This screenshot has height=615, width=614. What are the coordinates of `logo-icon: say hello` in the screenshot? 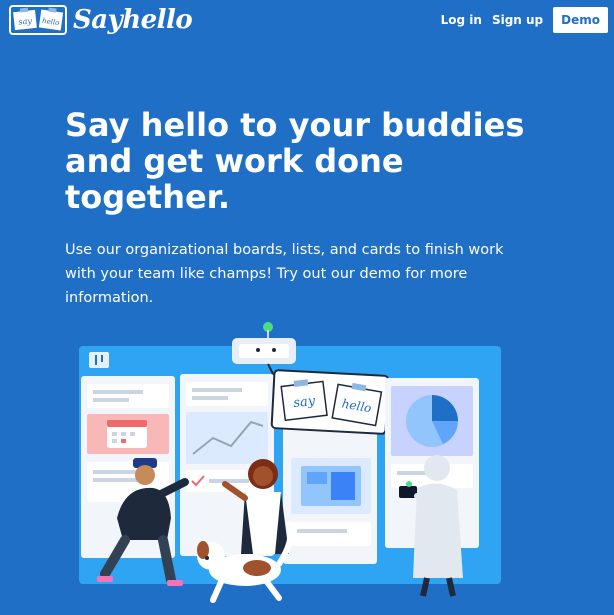 It's located at (38, 20).